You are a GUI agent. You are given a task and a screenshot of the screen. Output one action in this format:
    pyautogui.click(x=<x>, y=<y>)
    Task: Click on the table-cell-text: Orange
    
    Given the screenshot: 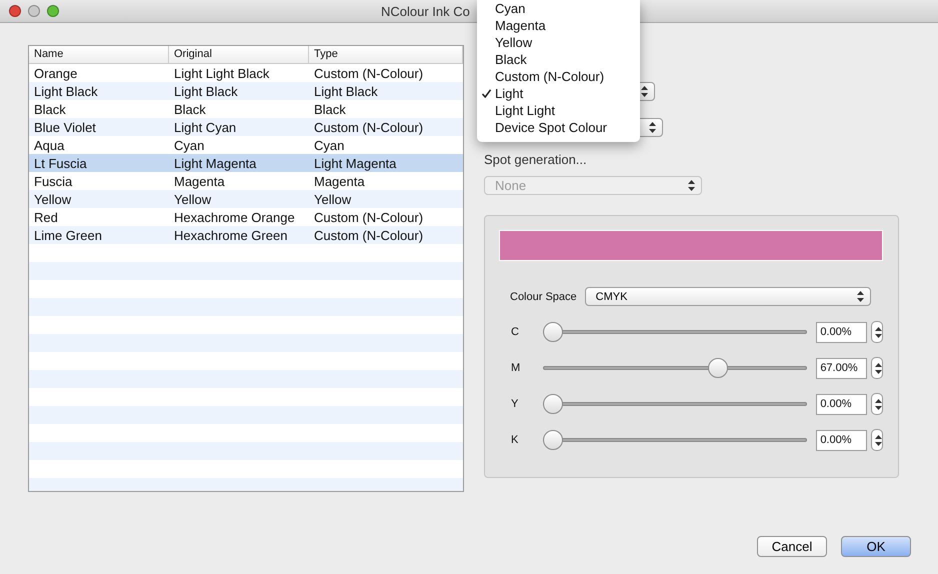 What is the action you would take?
    pyautogui.click(x=55, y=73)
    